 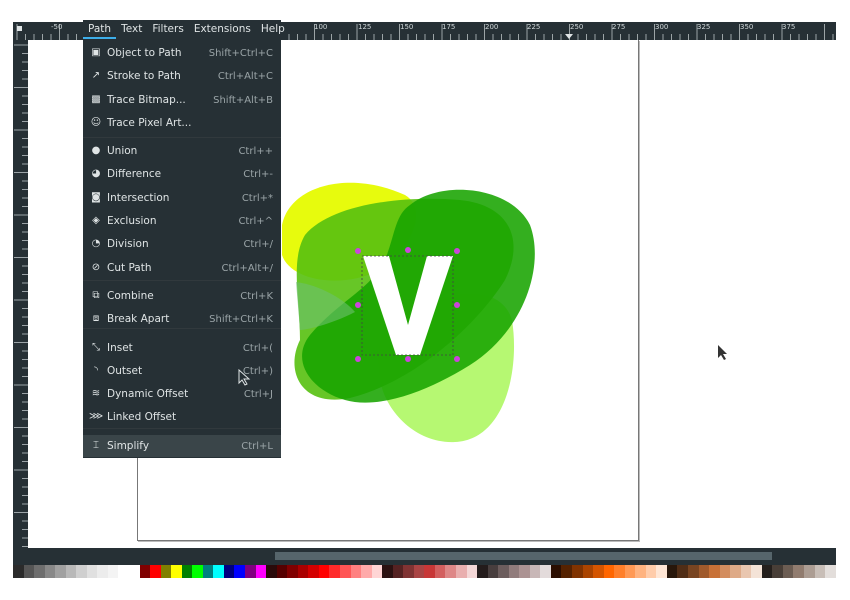 I want to click on menu-item-exclusion: ◈ Exclusion Ctrl+^, so click(x=182, y=221).